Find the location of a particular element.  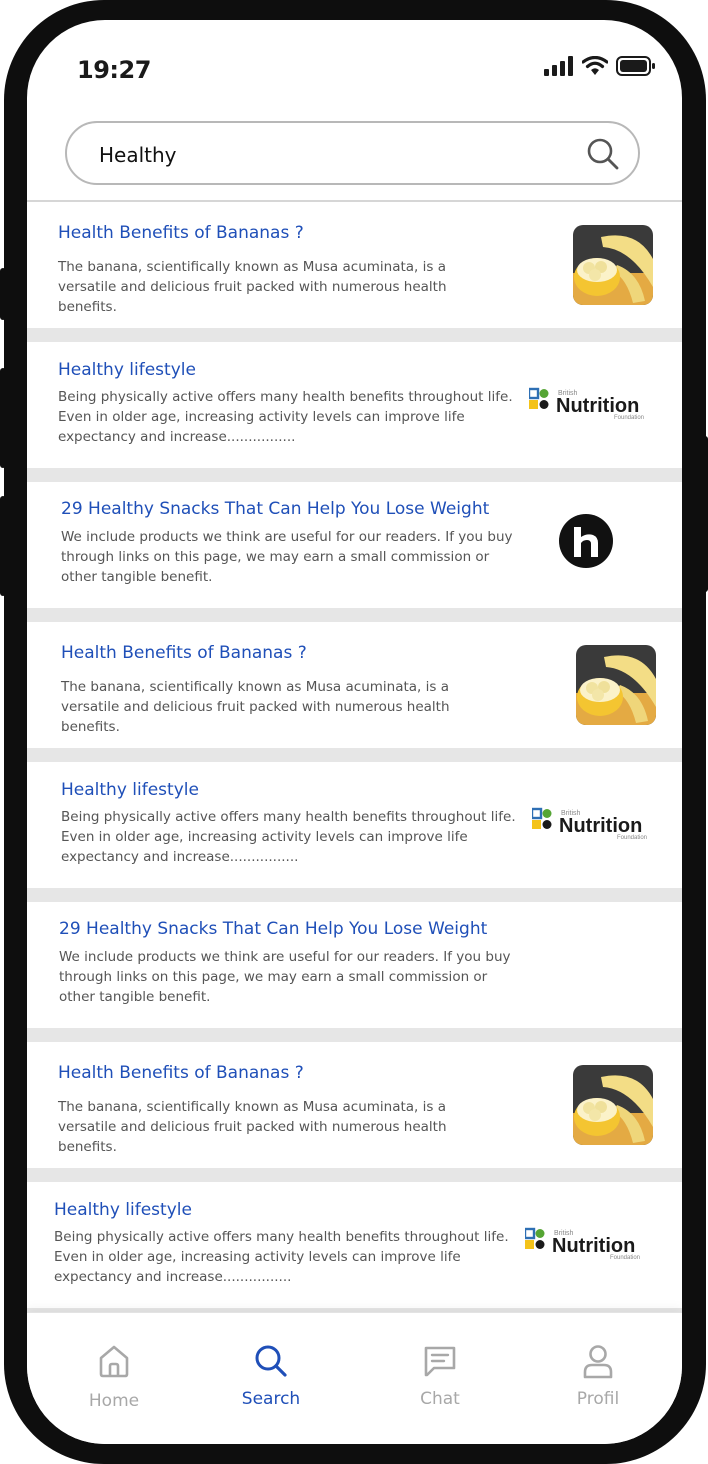

home-icon is located at coordinates (114, 1361).